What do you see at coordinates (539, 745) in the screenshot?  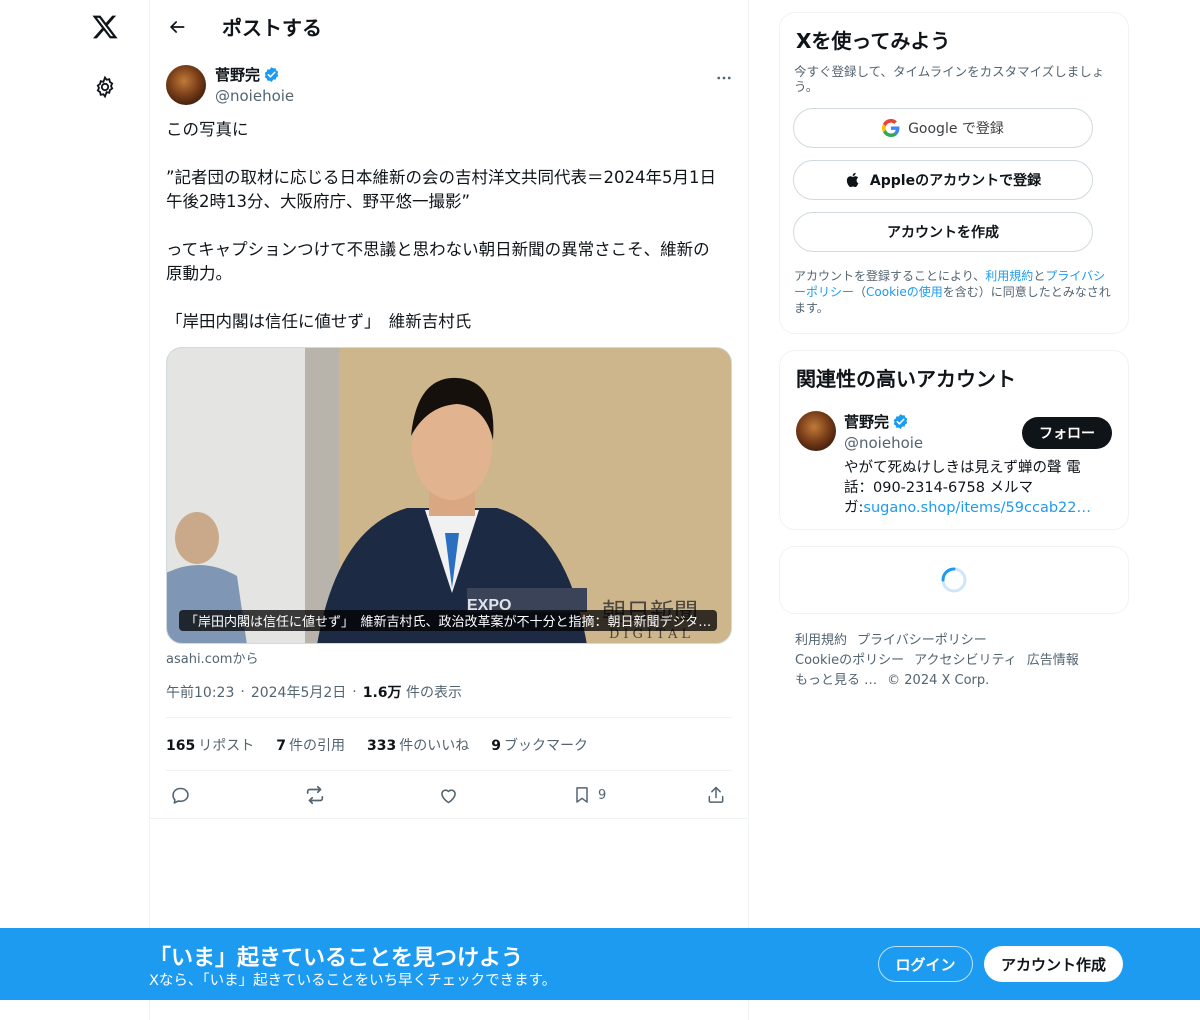 I see `stat-bookmarks: 9 ブックマーク` at bounding box center [539, 745].